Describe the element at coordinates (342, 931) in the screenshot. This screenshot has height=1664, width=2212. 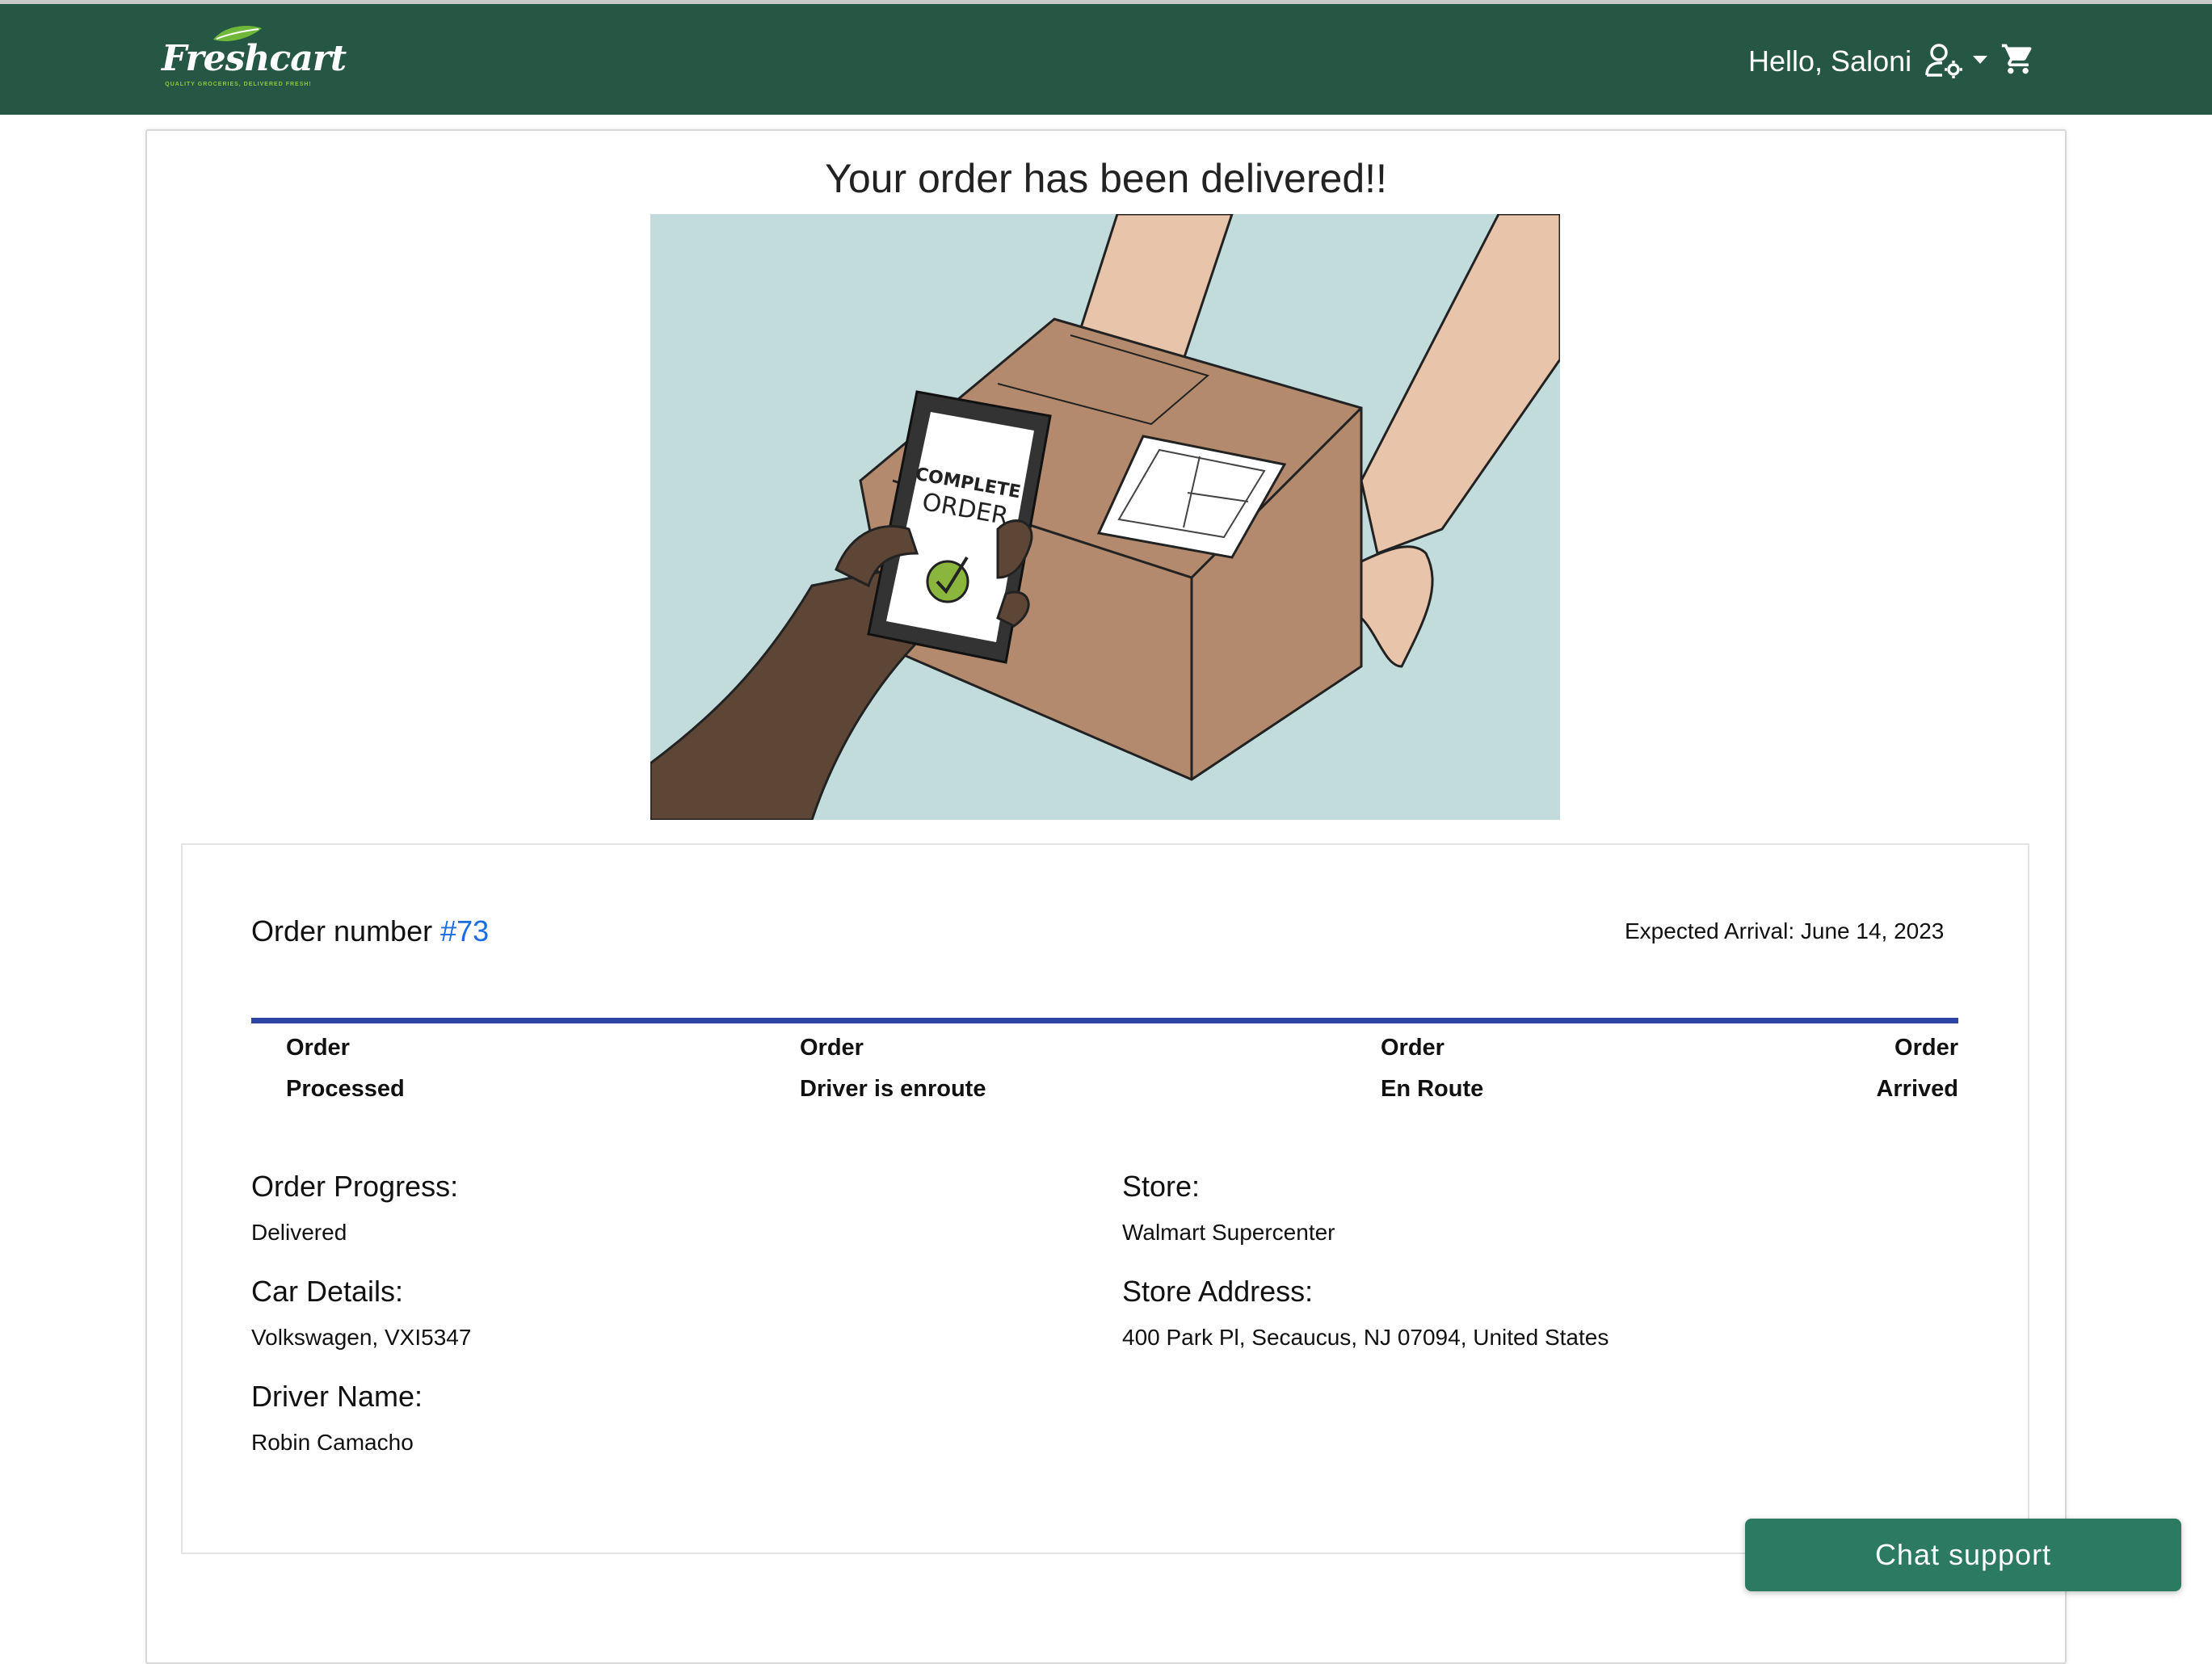
I see `order-number-label: Order number` at that location.